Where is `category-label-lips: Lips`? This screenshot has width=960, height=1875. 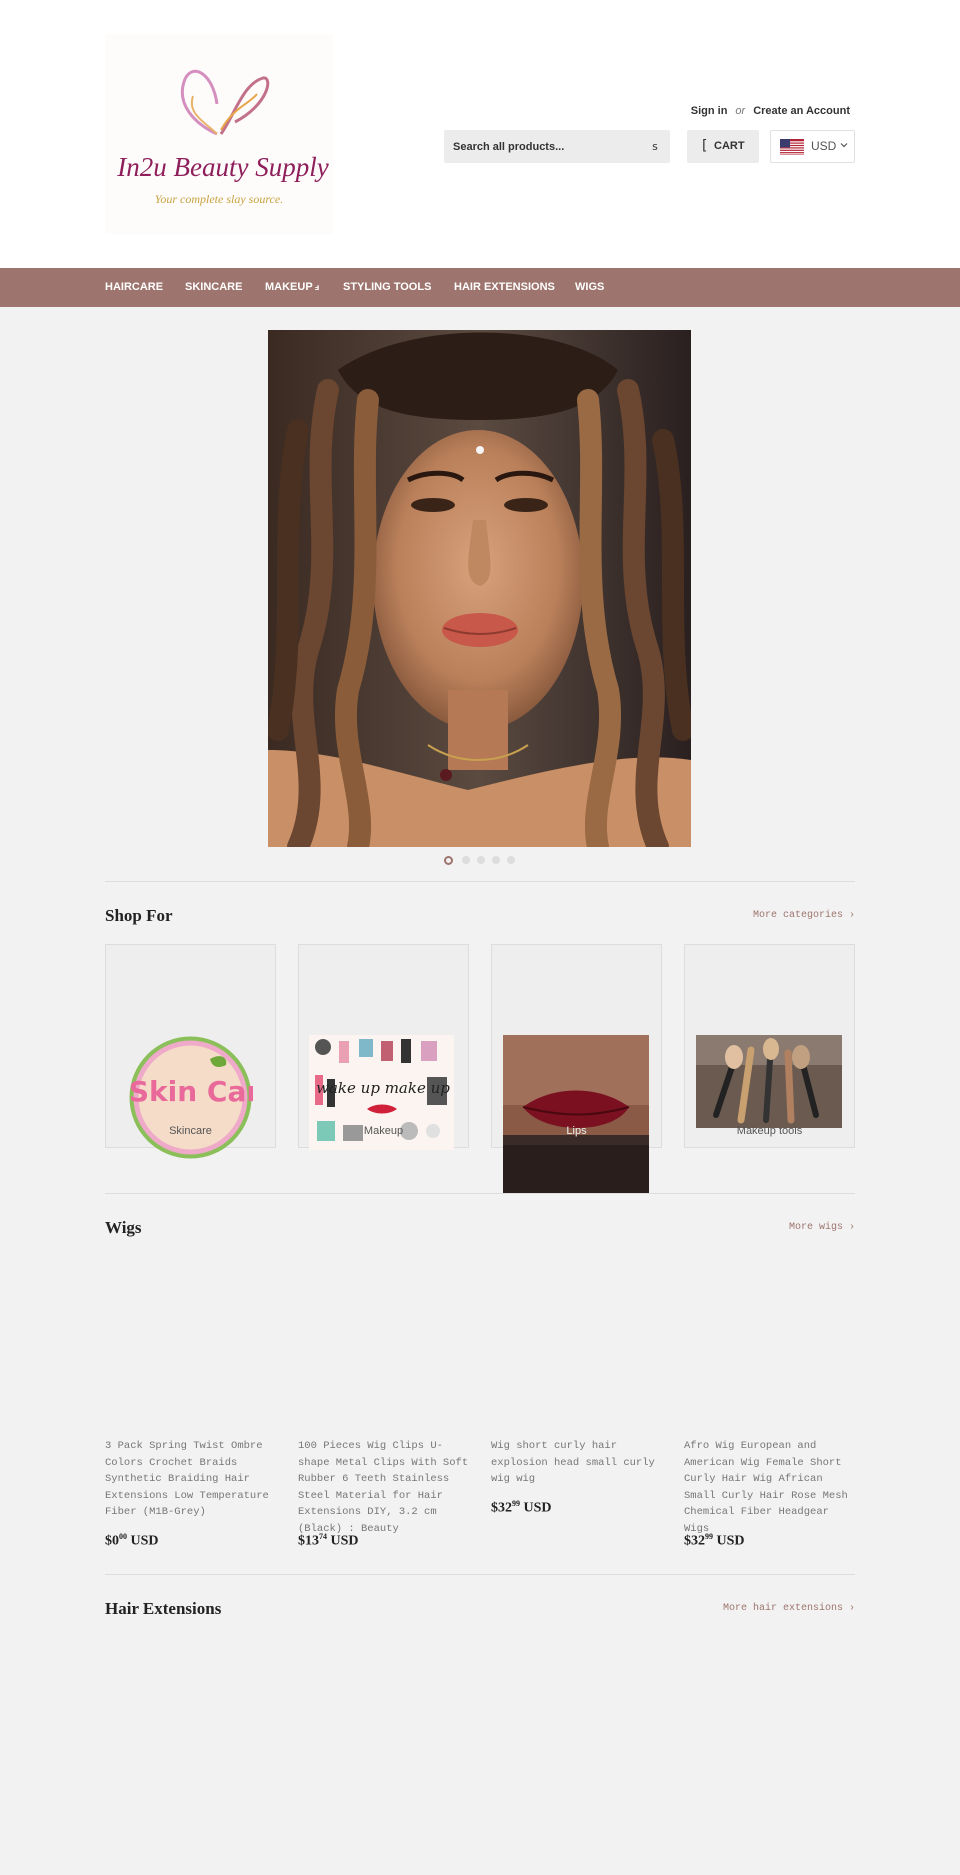
category-label-lips: Lips is located at coordinates (576, 1131).